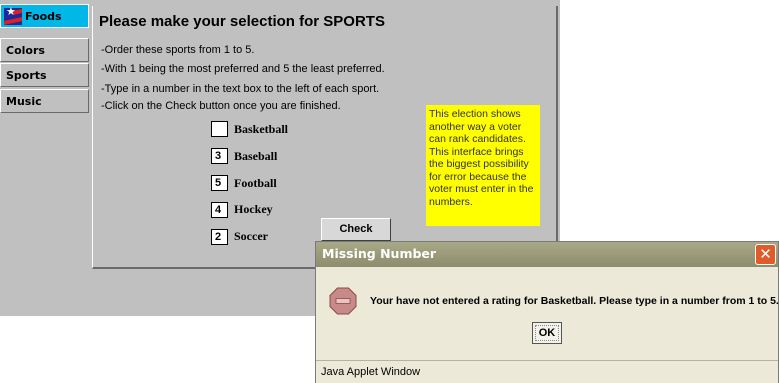 The image size is (779, 383). What do you see at coordinates (25, 50) in the screenshot?
I see `tab-label: Colors` at bounding box center [25, 50].